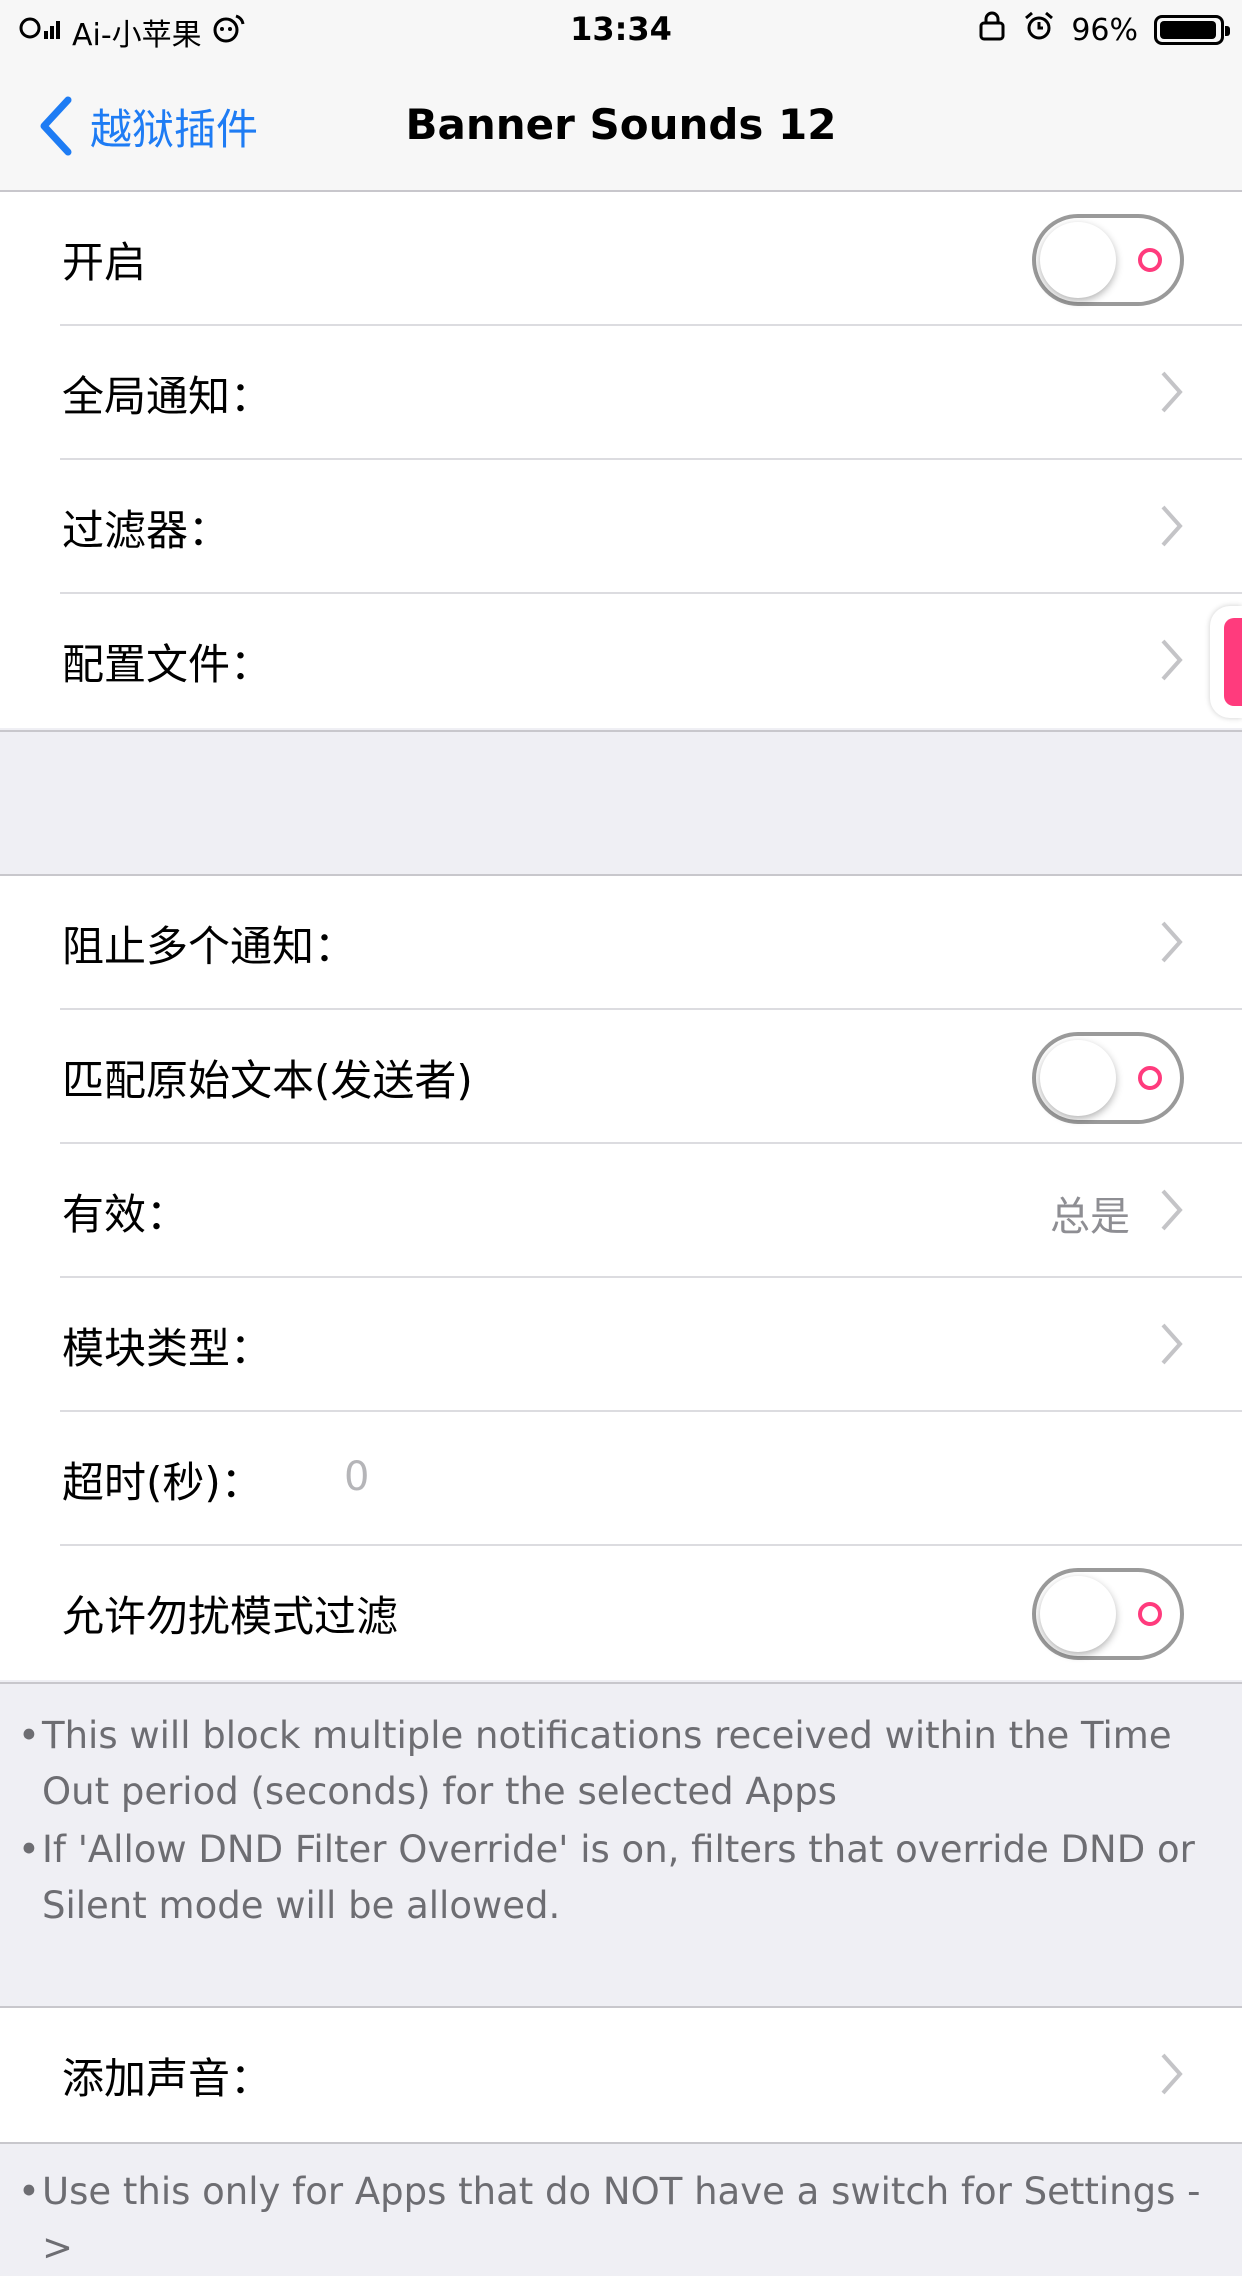  Describe the element at coordinates (1188, 30) in the screenshot. I see `battery-fill` at that location.